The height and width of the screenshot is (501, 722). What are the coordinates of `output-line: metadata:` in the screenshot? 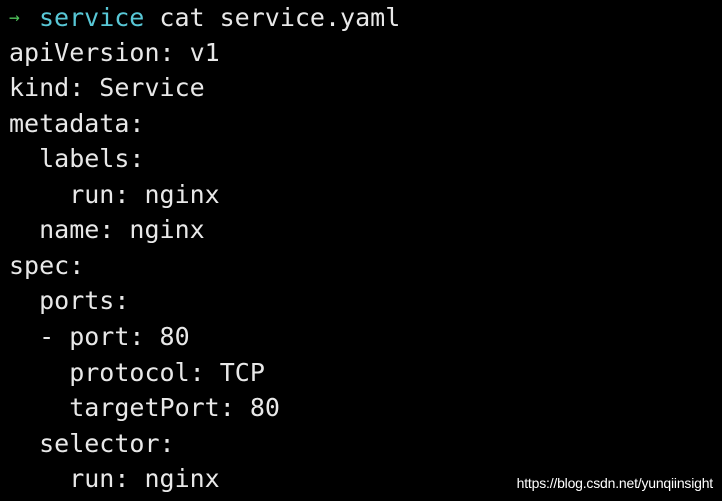 It's located at (77, 123).